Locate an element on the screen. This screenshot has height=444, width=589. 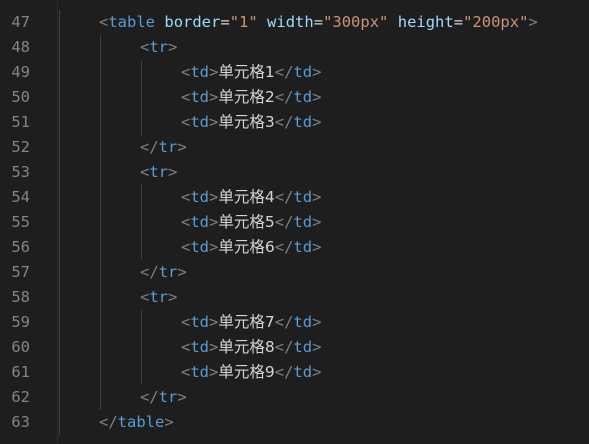
line-number: 50 is located at coordinates (20, 97).